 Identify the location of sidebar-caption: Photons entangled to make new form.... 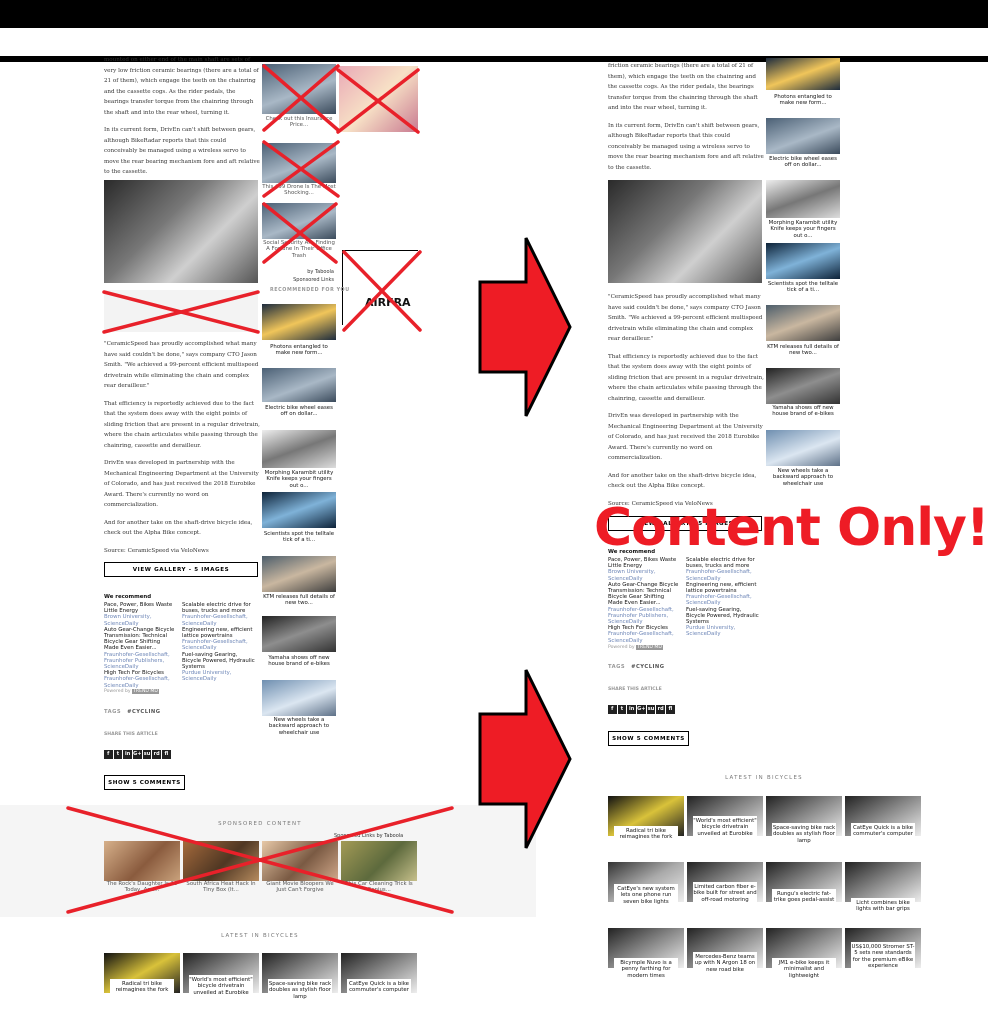
(803, 100).